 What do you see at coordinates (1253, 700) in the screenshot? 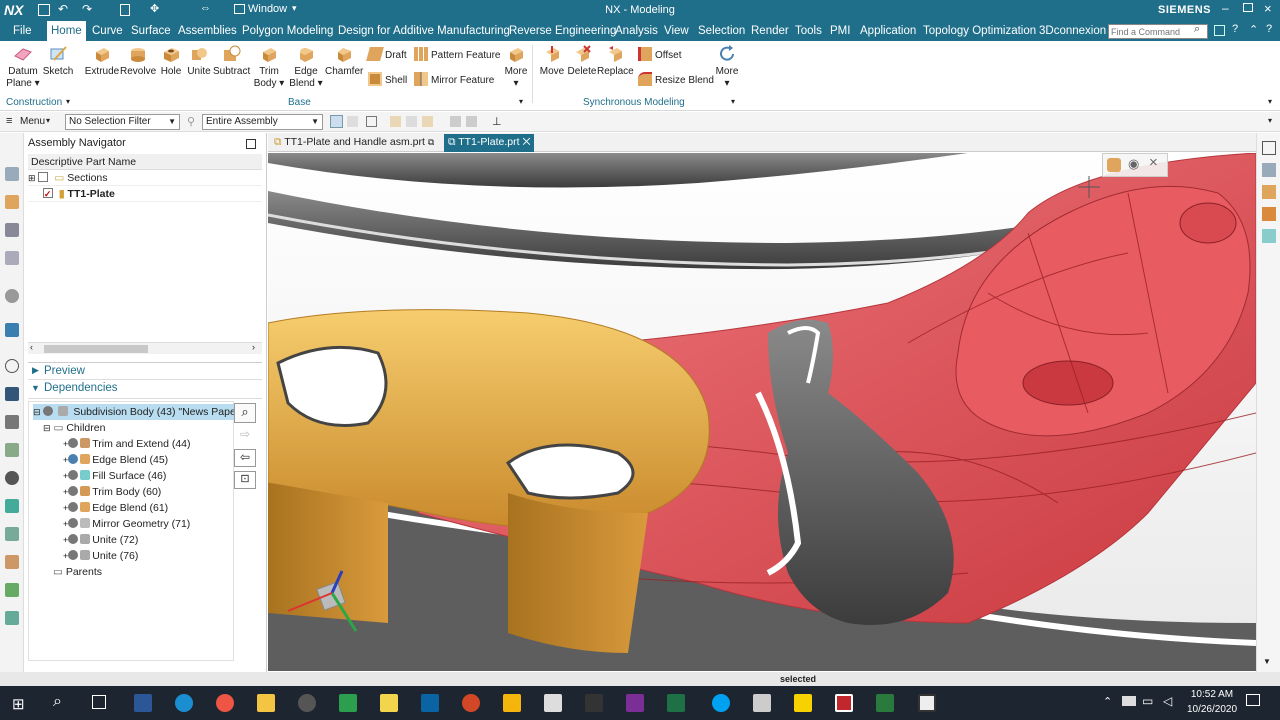
I see `notifications-icon` at bounding box center [1253, 700].